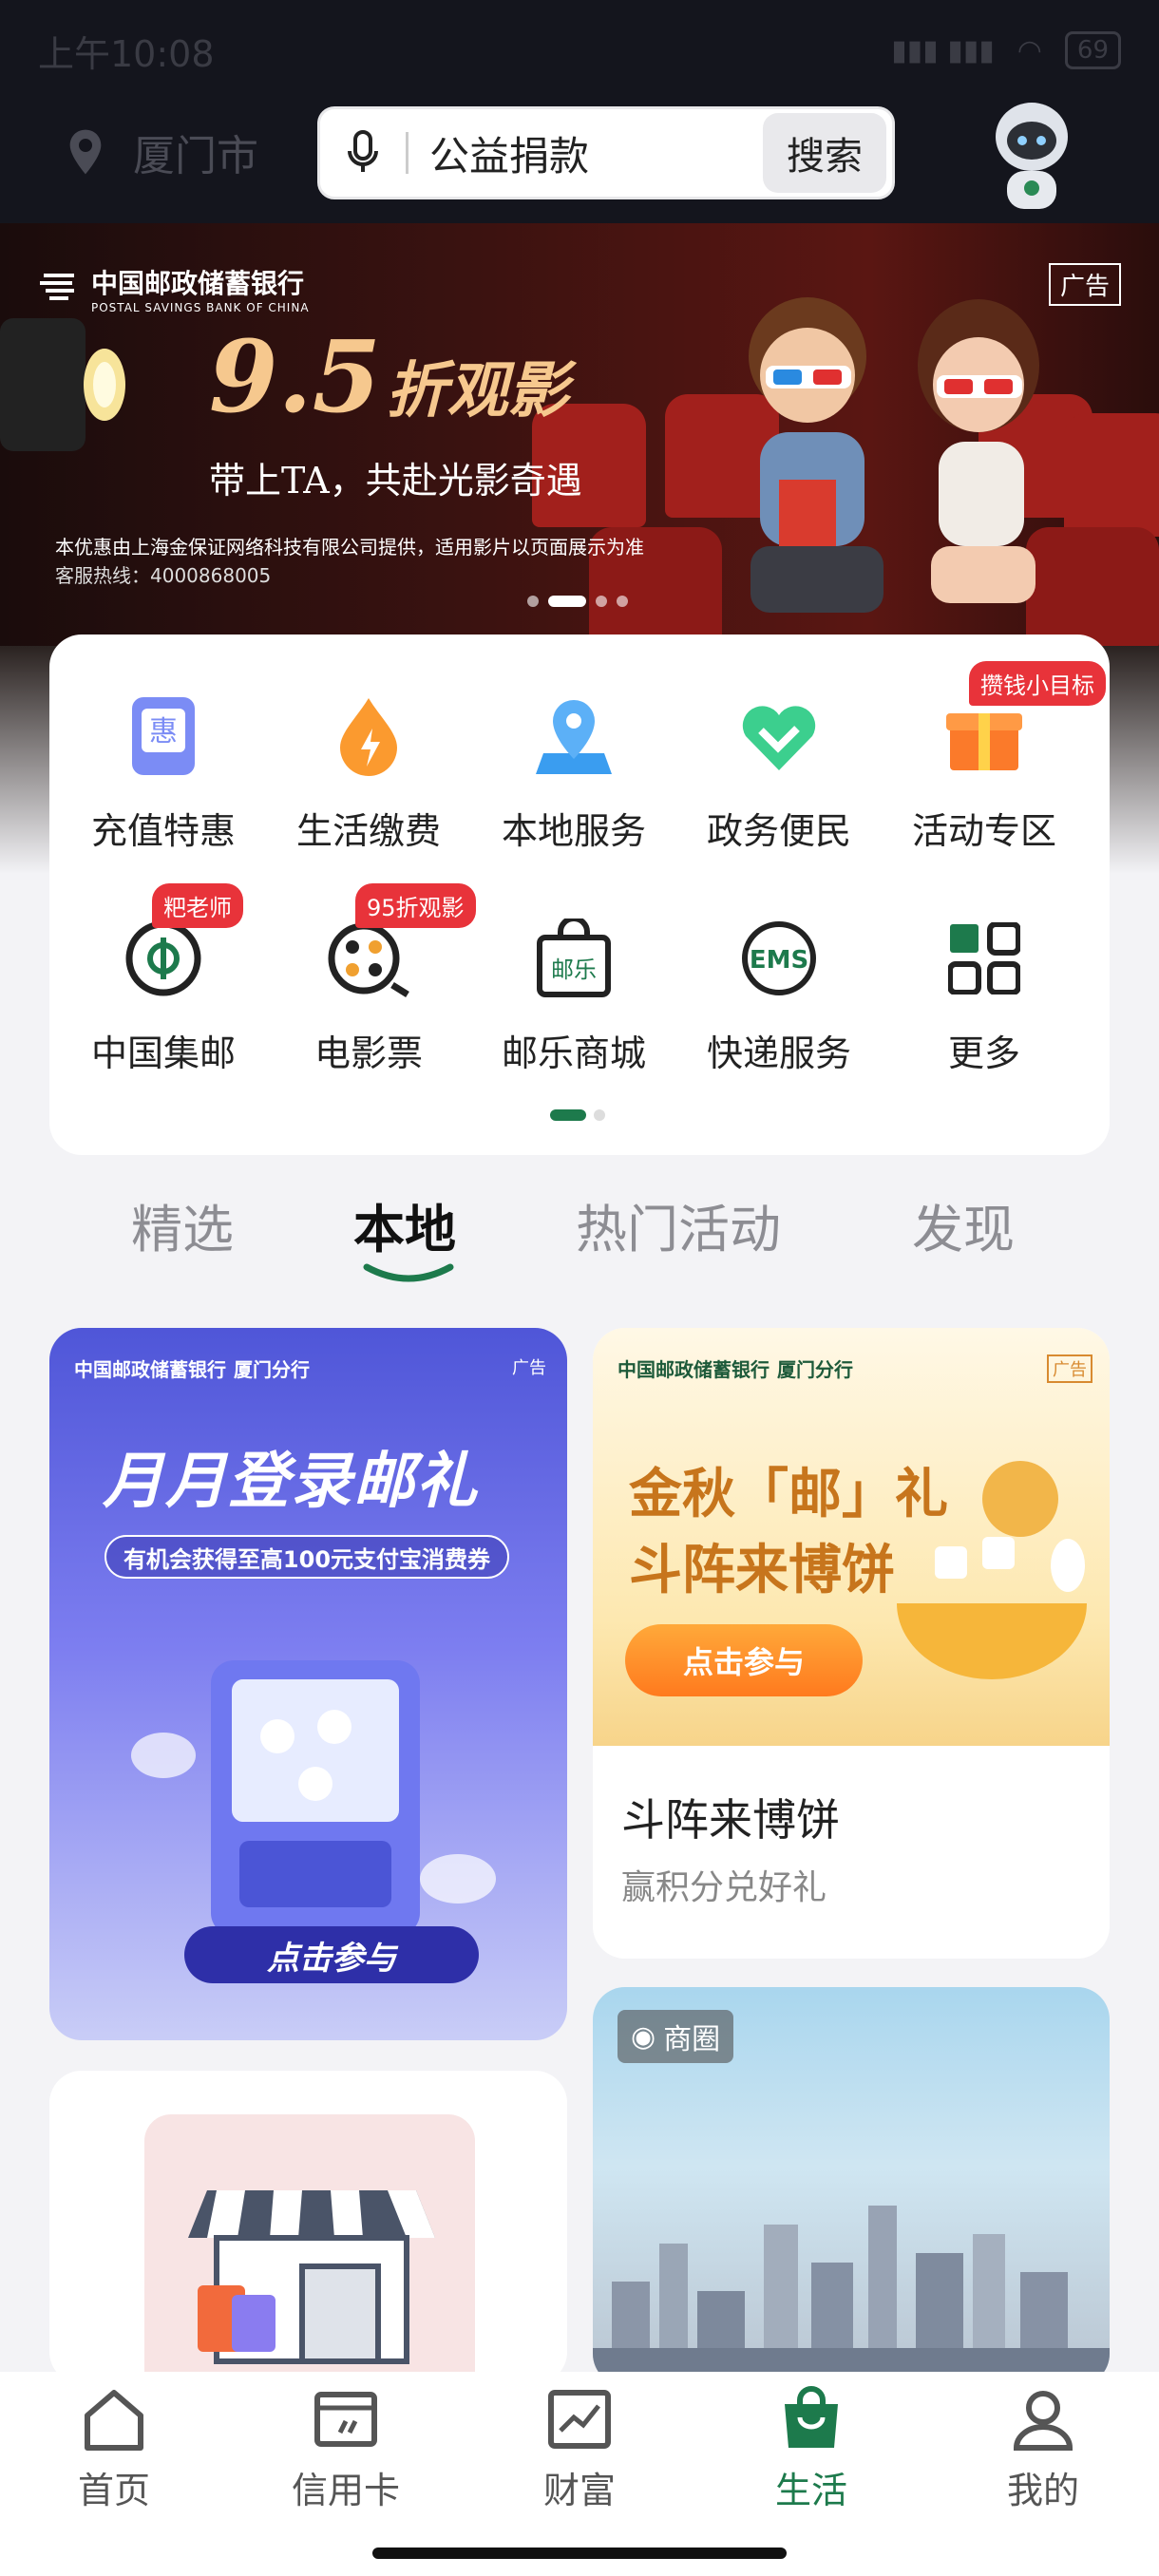  Describe the element at coordinates (811, 2449) in the screenshot. I see `nav-life: 生活` at that location.